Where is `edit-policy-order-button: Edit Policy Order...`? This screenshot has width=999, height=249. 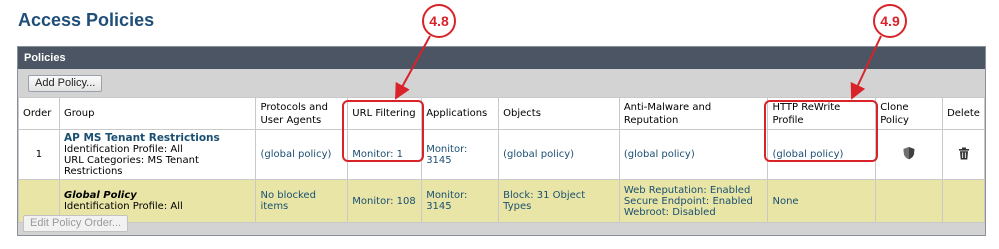 edit-policy-order-button: Edit Policy Order... is located at coordinates (76, 223).